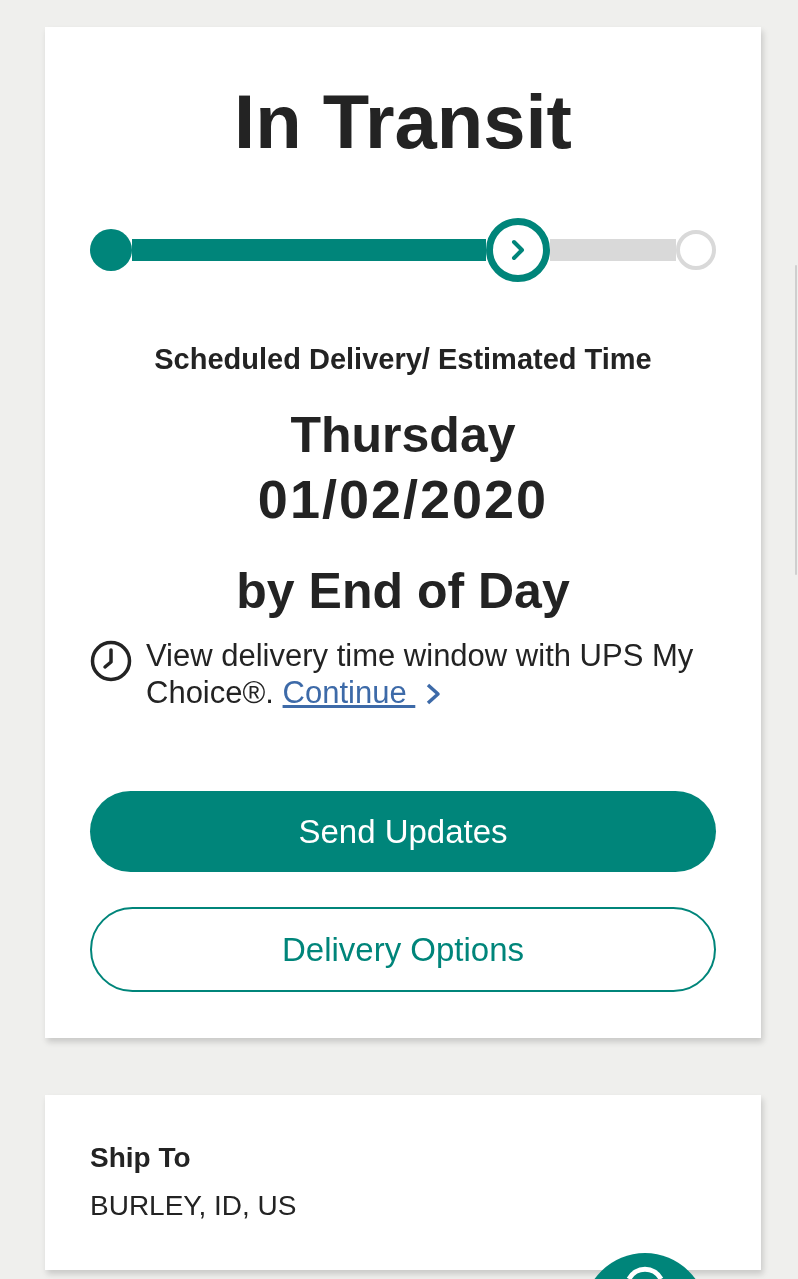 The height and width of the screenshot is (1279, 798). I want to click on delivery-options-button: Delivery Options, so click(403, 949).